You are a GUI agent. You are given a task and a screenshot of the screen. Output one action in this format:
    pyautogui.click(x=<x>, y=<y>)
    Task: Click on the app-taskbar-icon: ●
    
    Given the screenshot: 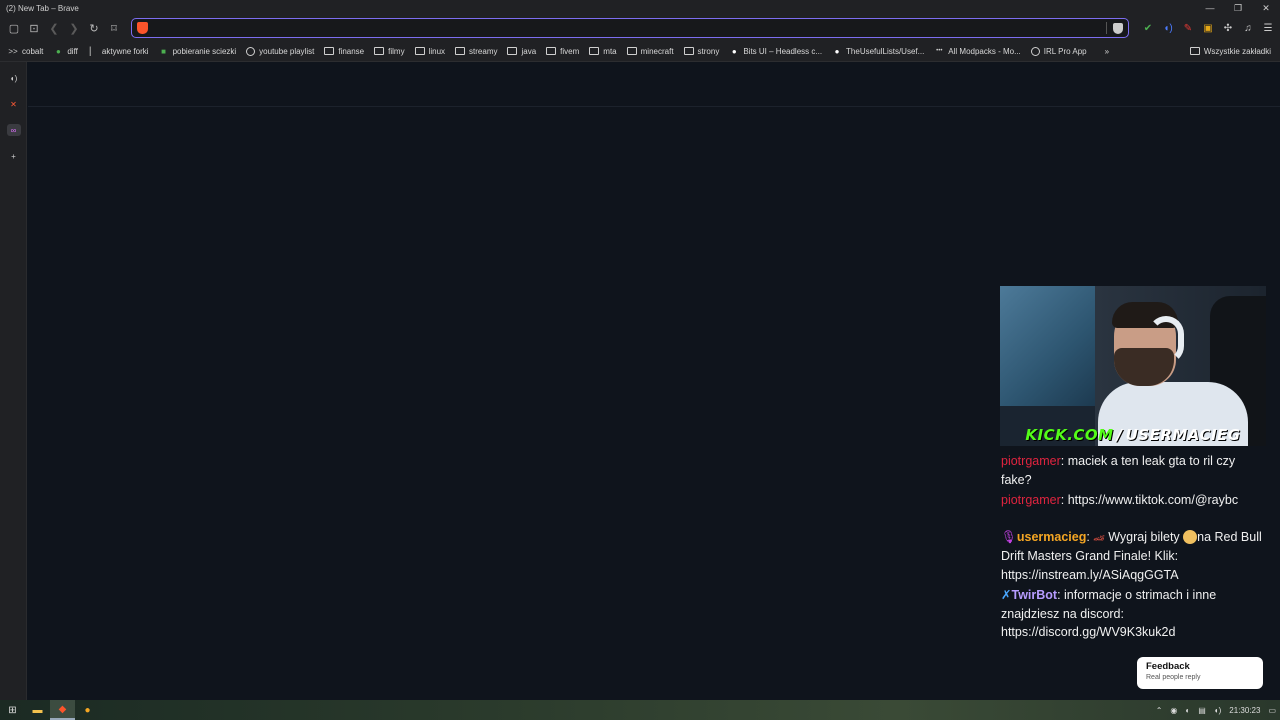 What is the action you would take?
    pyautogui.click(x=87, y=710)
    